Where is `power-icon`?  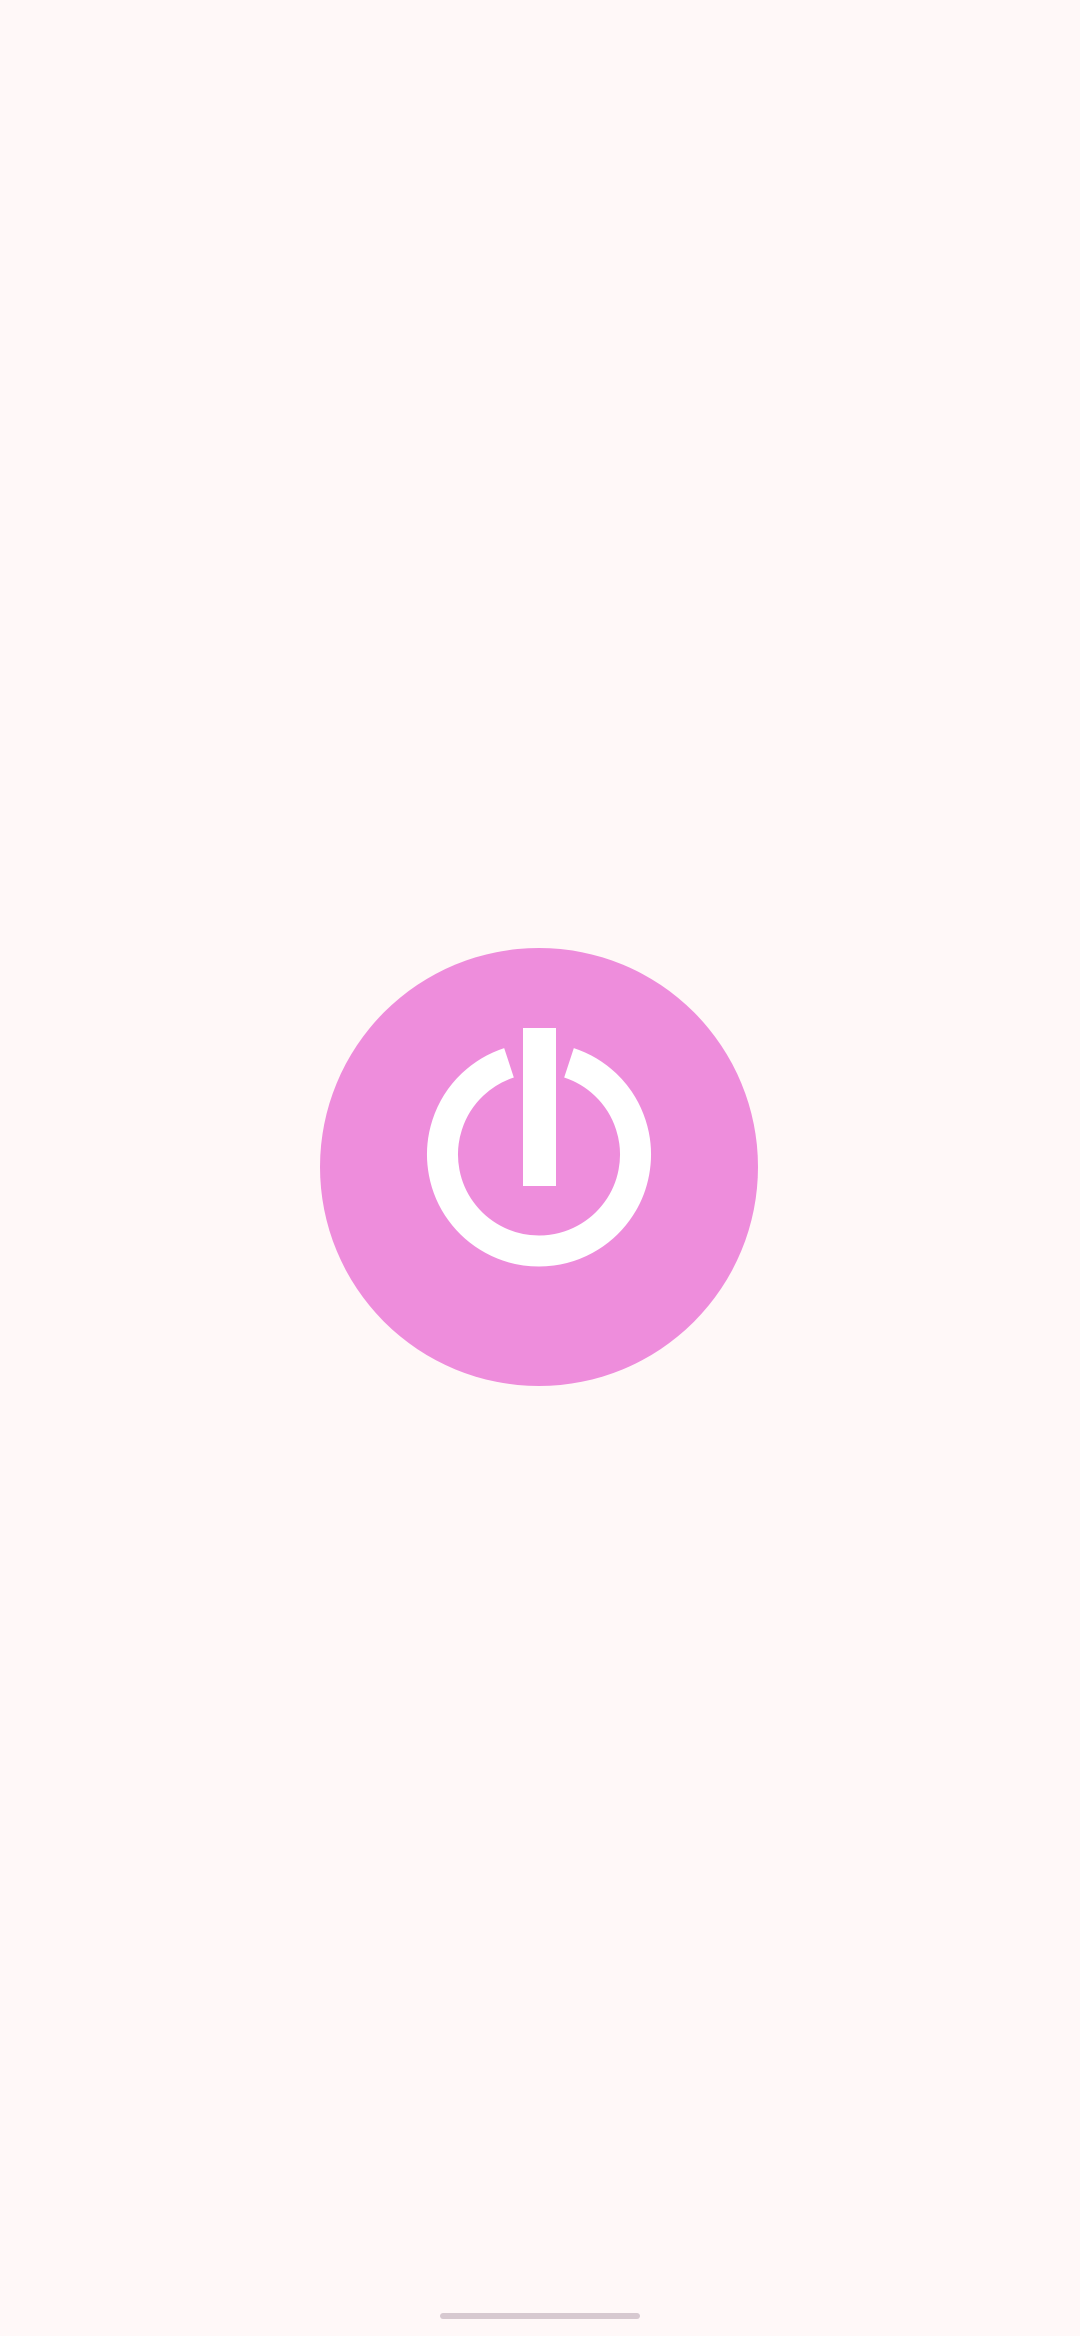
power-icon is located at coordinates (539, 1147).